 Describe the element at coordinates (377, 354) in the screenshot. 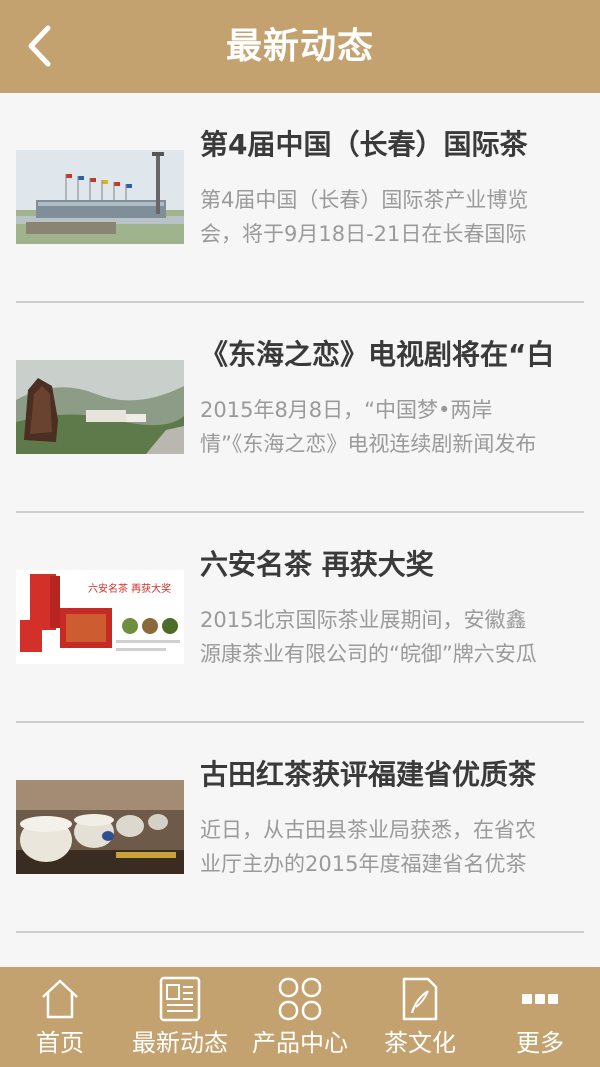

I see `news-title: 《东海之恋》电视剧将在“白` at that location.